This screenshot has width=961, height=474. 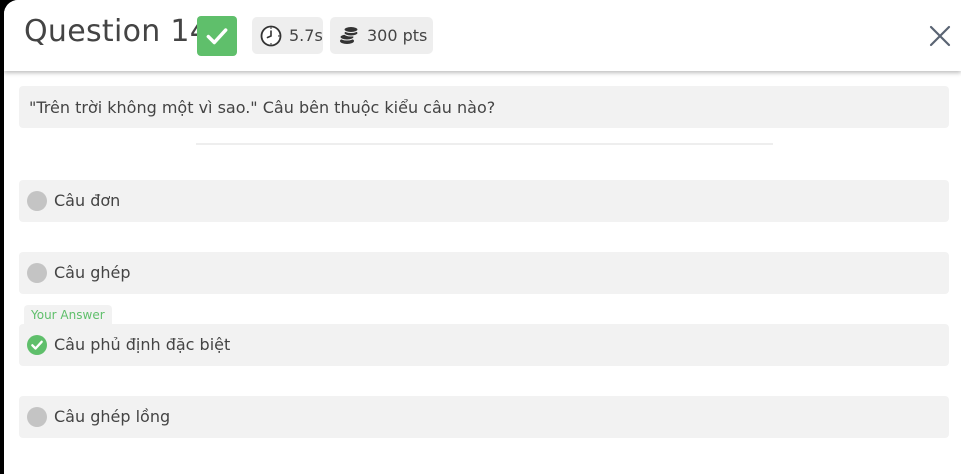 What do you see at coordinates (68, 315) in the screenshot?
I see `your-answer-tag: Your Answer` at bounding box center [68, 315].